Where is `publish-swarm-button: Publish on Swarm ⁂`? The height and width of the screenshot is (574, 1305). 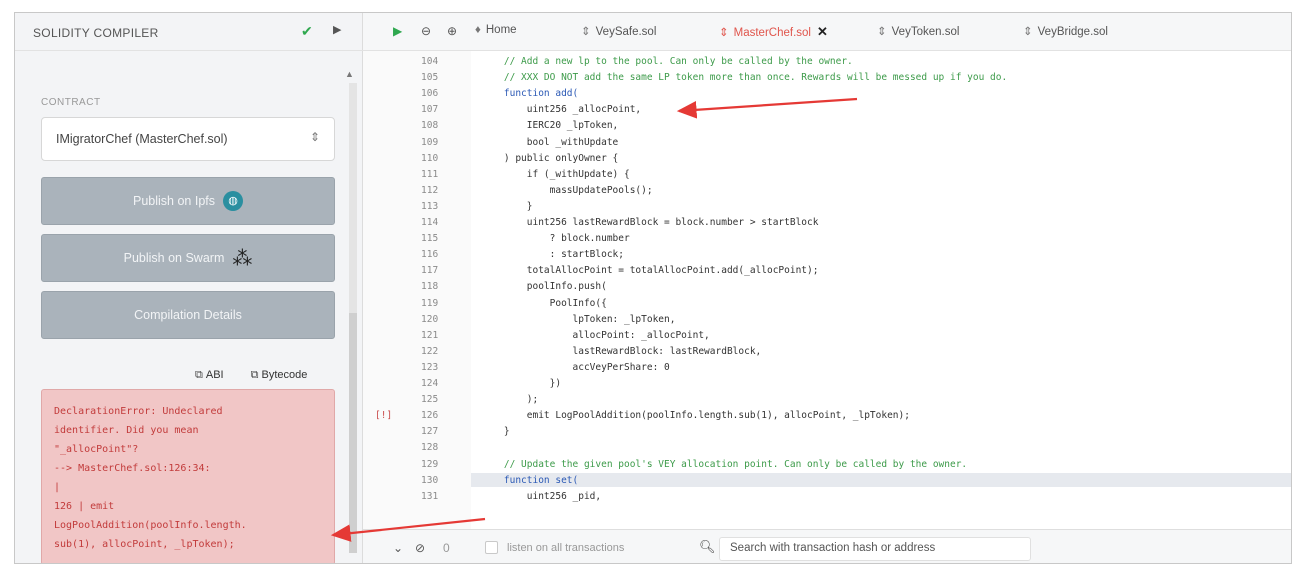 publish-swarm-button: Publish on Swarm ⁂ is located at coordinates (188, 258).